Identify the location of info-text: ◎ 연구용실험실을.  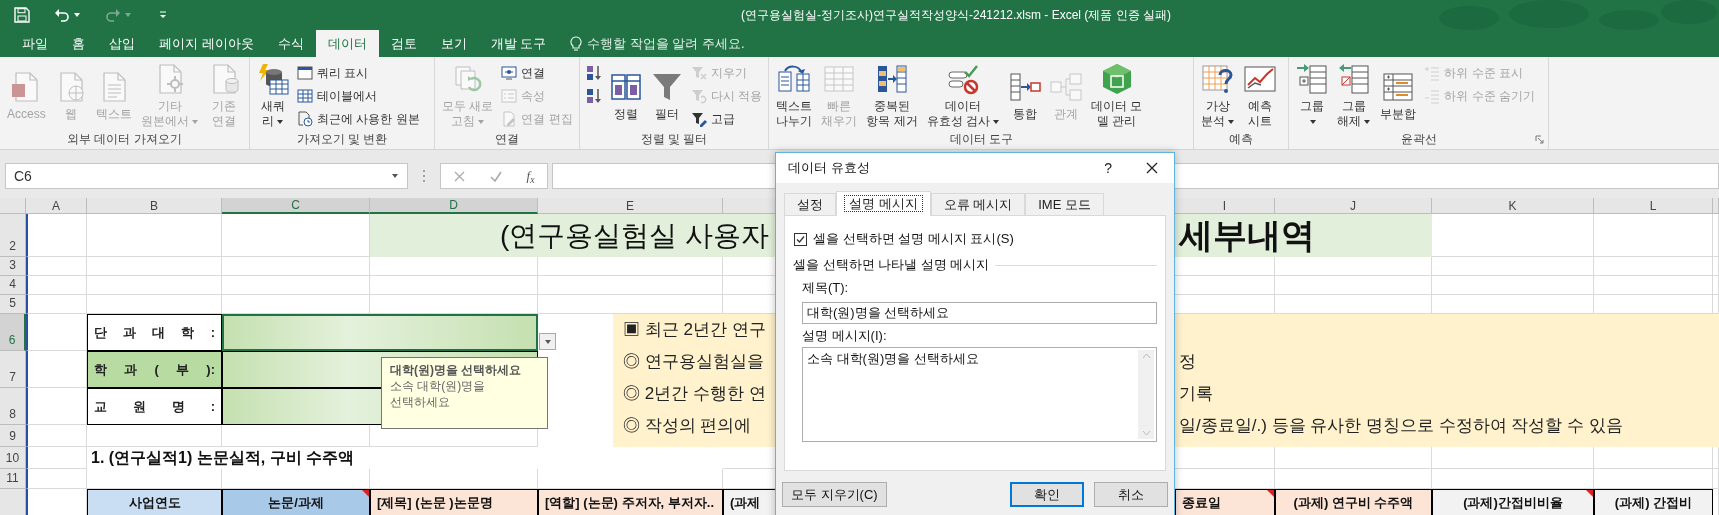
(693, 362).